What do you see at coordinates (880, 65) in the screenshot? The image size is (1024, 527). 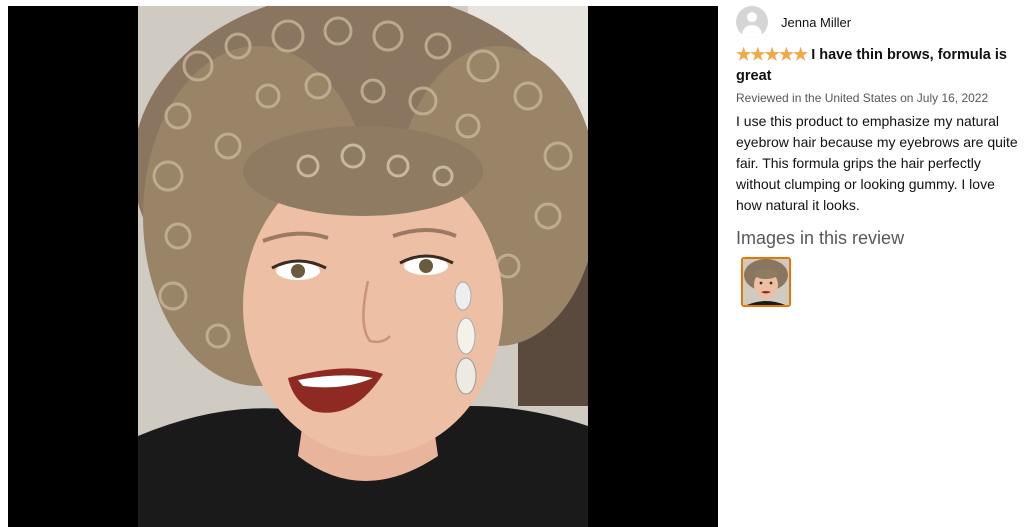 I see `review-title-row: ★★★★★ I have thin brows, formula is great` at bounding box center [880, 65].